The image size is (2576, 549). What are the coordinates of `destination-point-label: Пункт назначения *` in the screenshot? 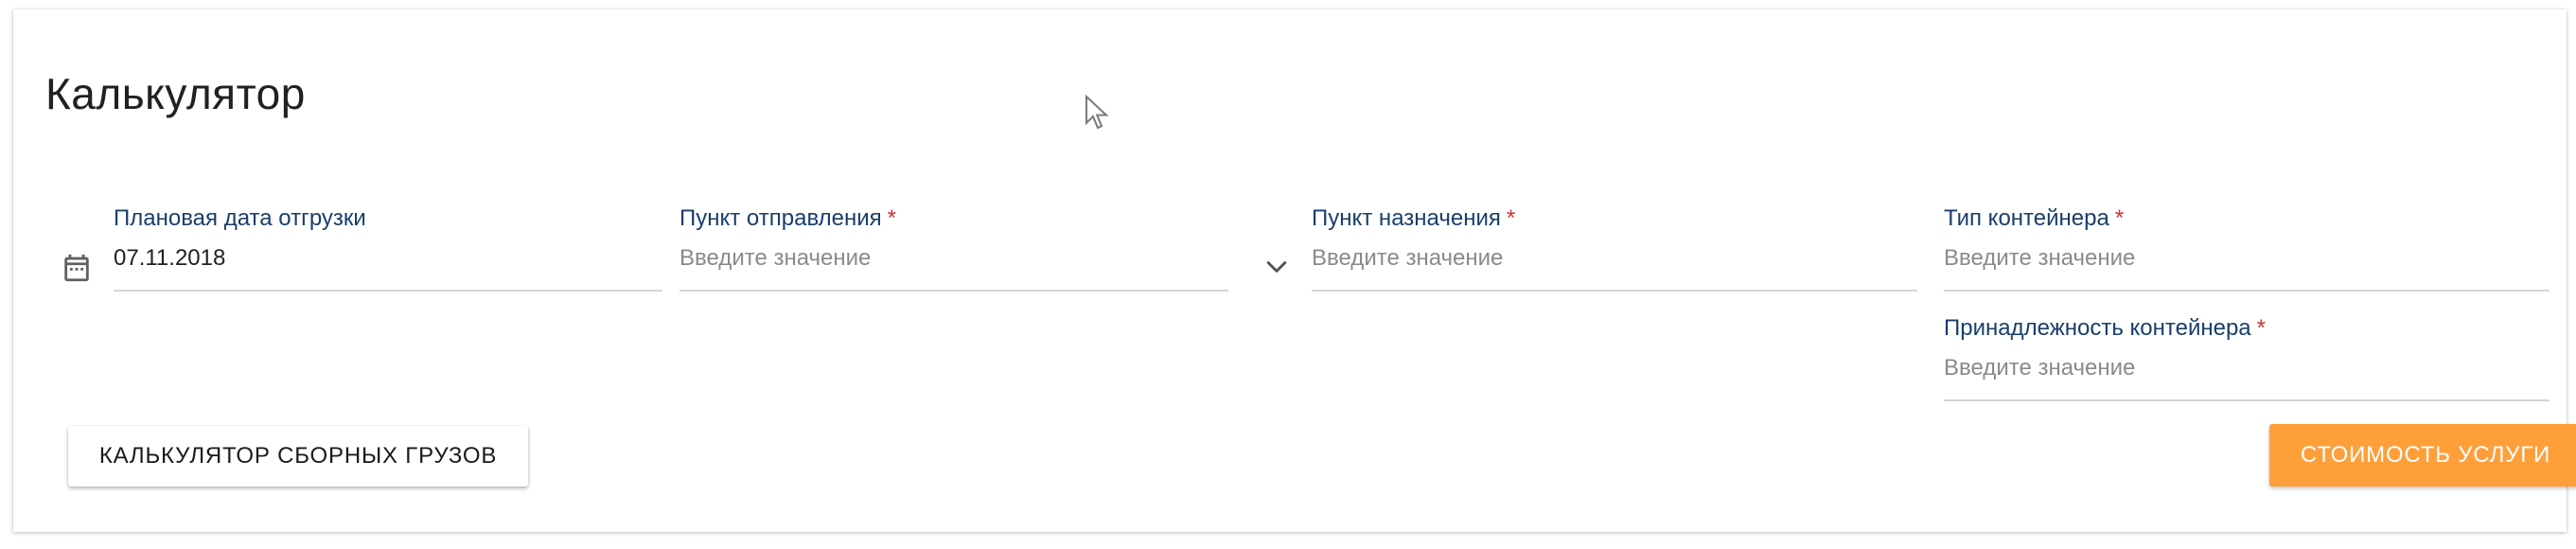 It's located at (1413, 218).